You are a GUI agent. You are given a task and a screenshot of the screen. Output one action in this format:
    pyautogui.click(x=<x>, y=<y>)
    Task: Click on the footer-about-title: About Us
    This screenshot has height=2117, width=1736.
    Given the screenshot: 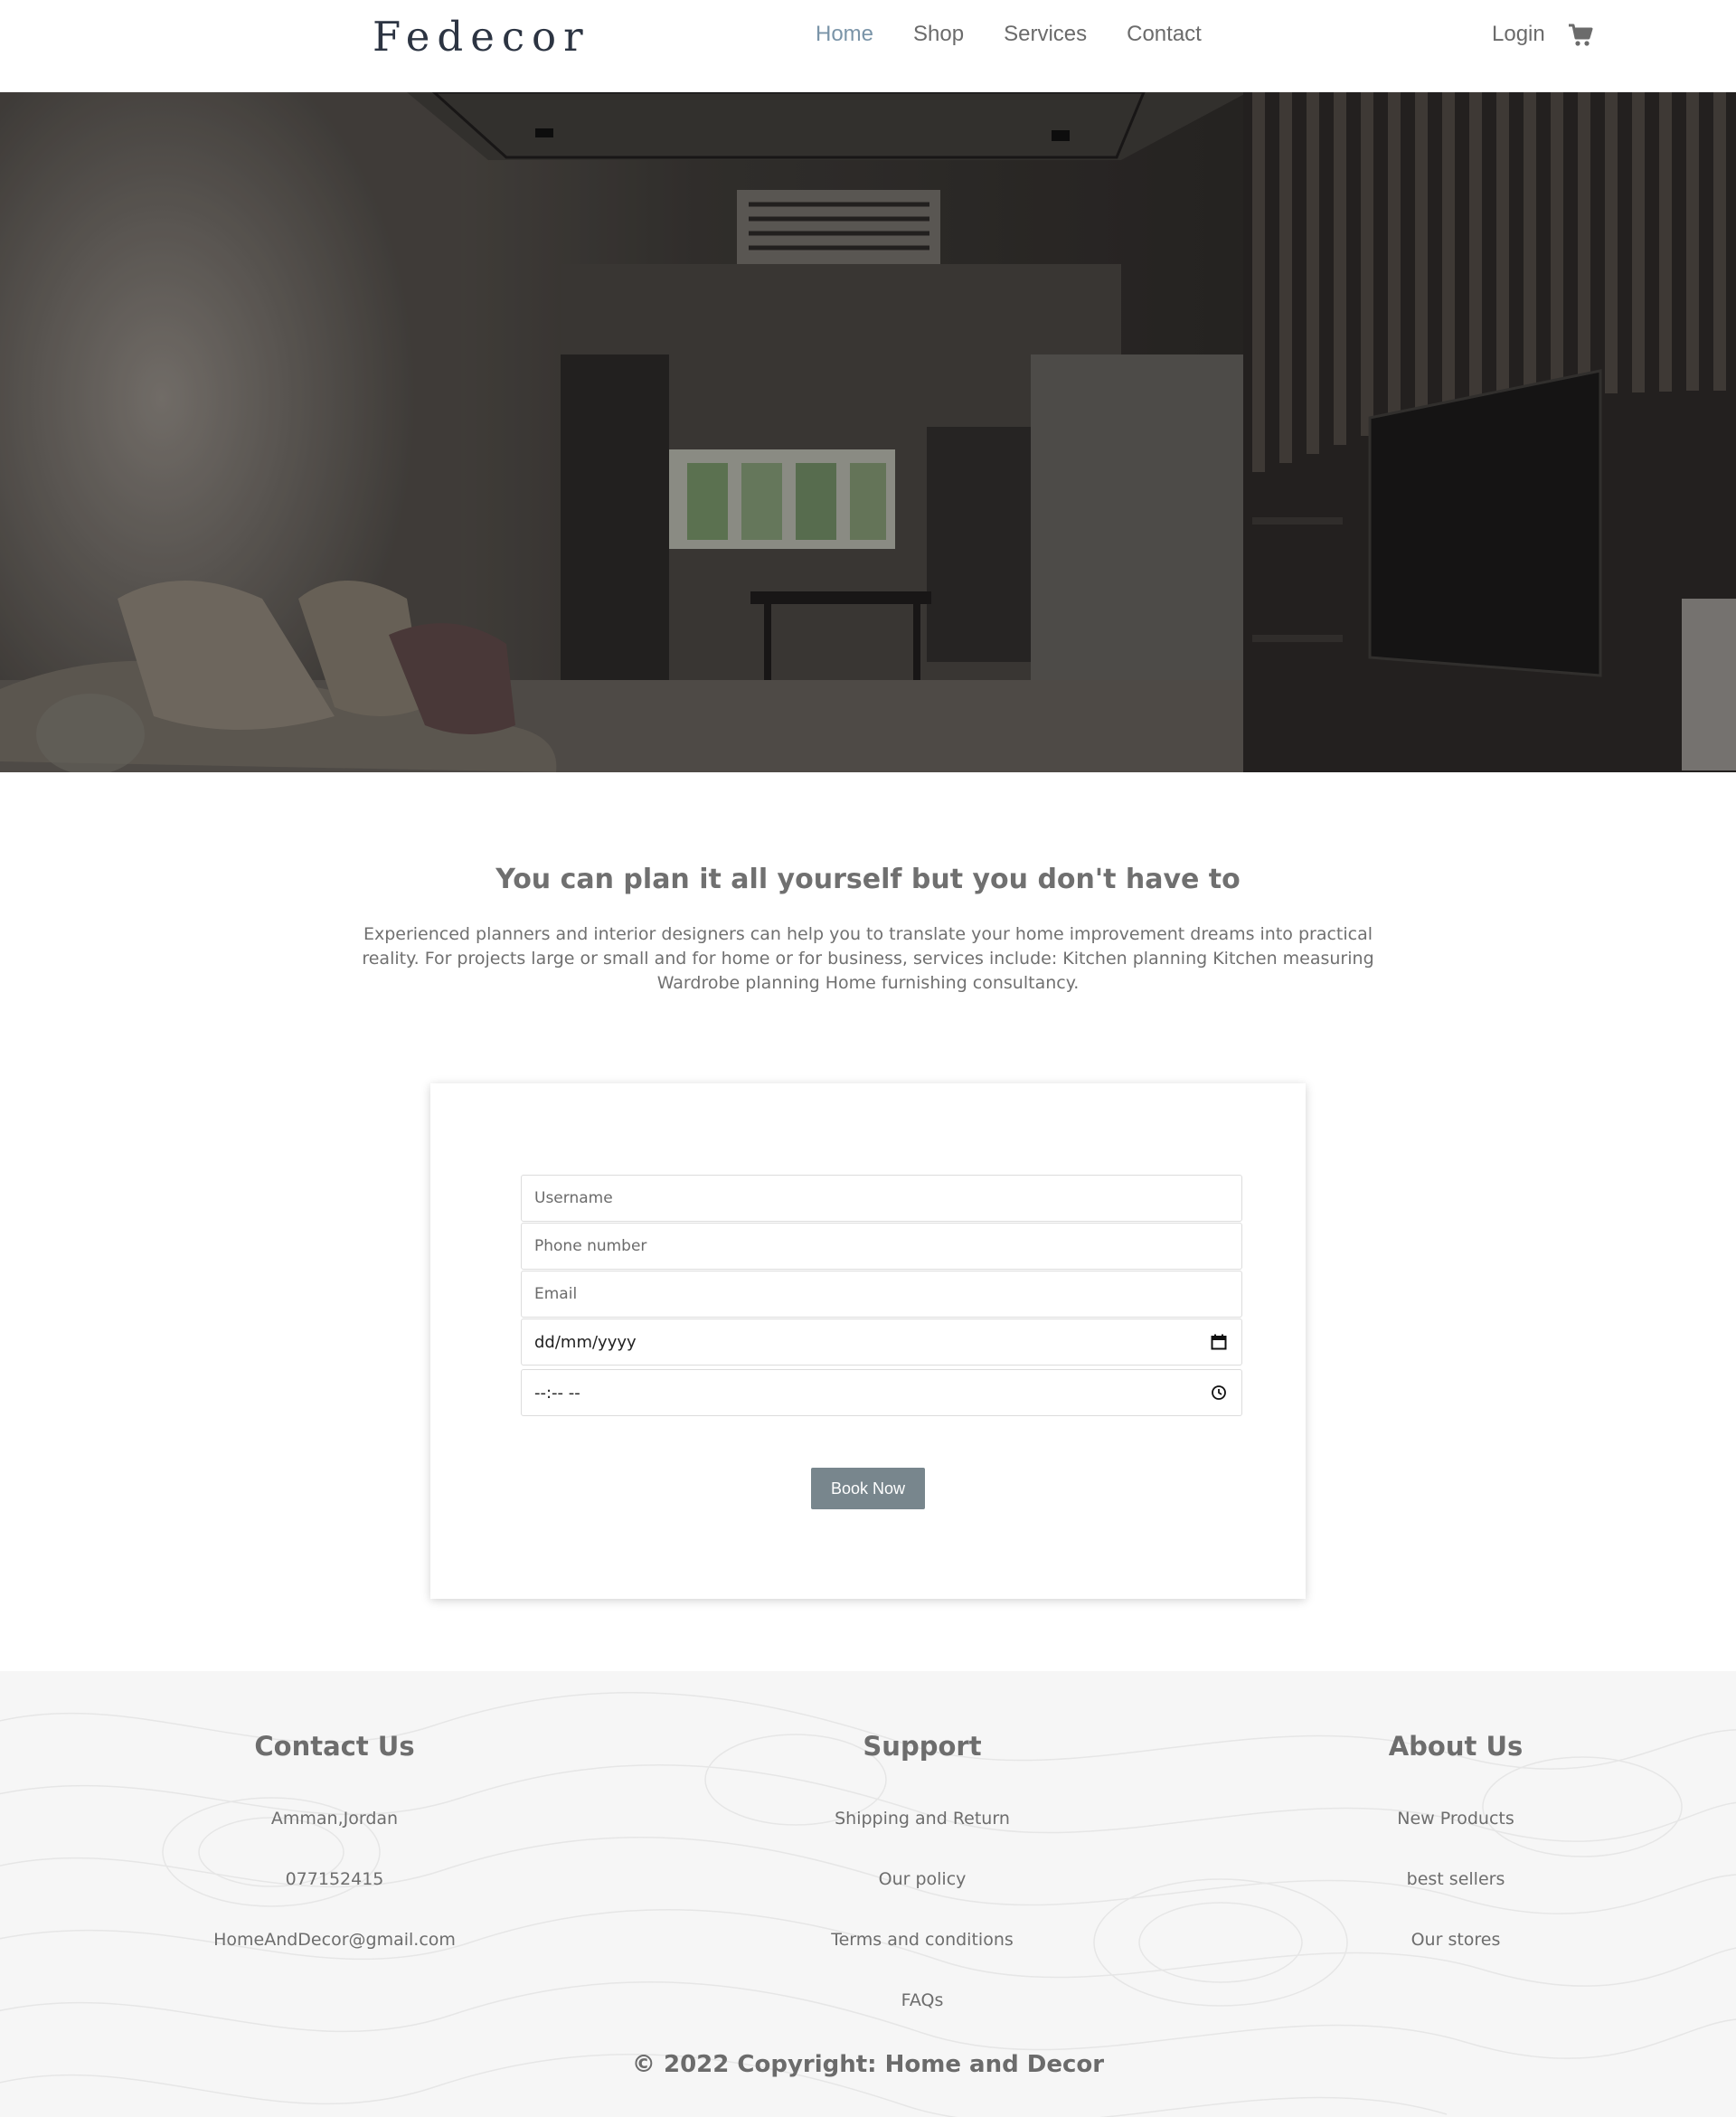 What is the action you would take?
    pyautogui.click(x=1456, y=1746)
    